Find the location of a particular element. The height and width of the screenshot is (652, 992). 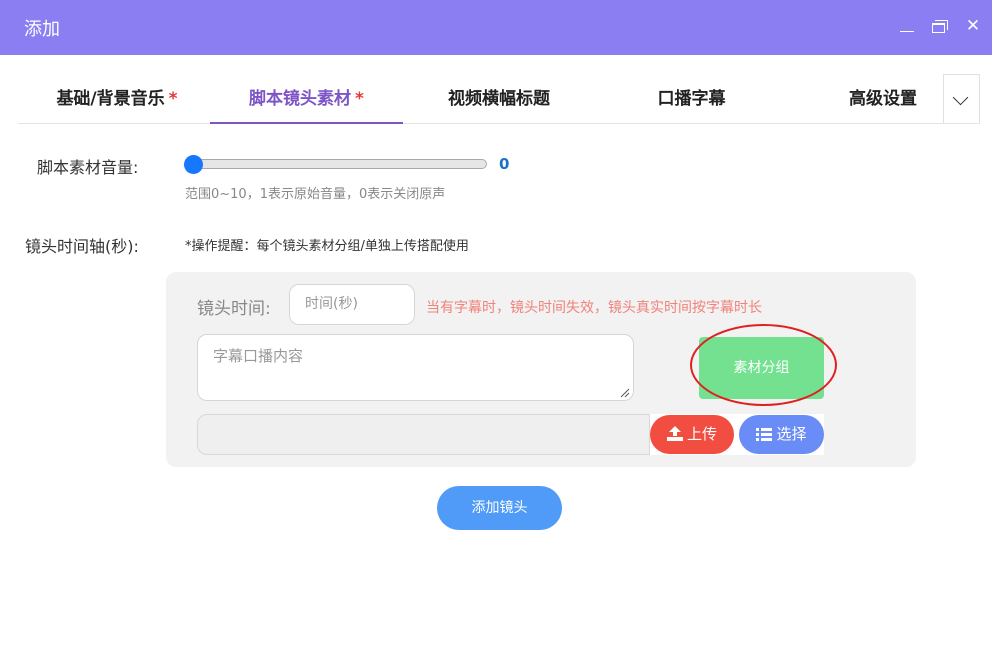

tab-more-button is located at coordinates (961, 98).